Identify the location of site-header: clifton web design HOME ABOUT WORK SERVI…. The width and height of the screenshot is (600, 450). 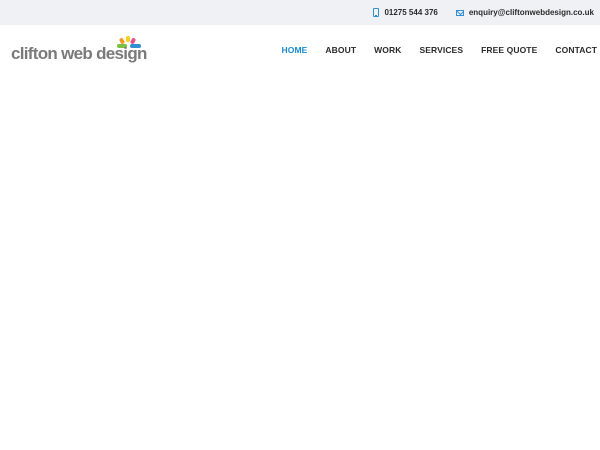
(300, 51).